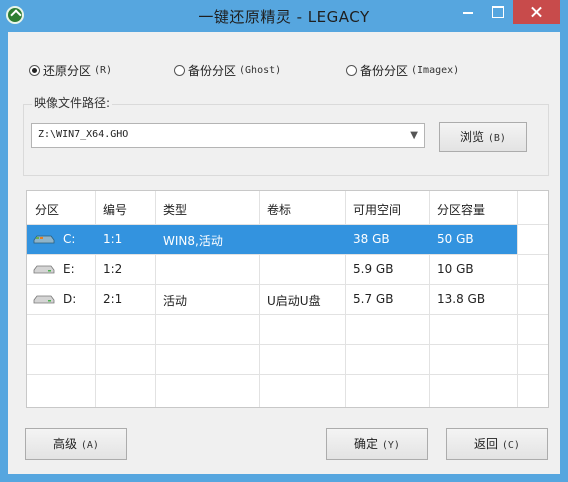 This screenshot has width=568, height=482. I want to click on column-header-partition: 分区, so click(47, 209).